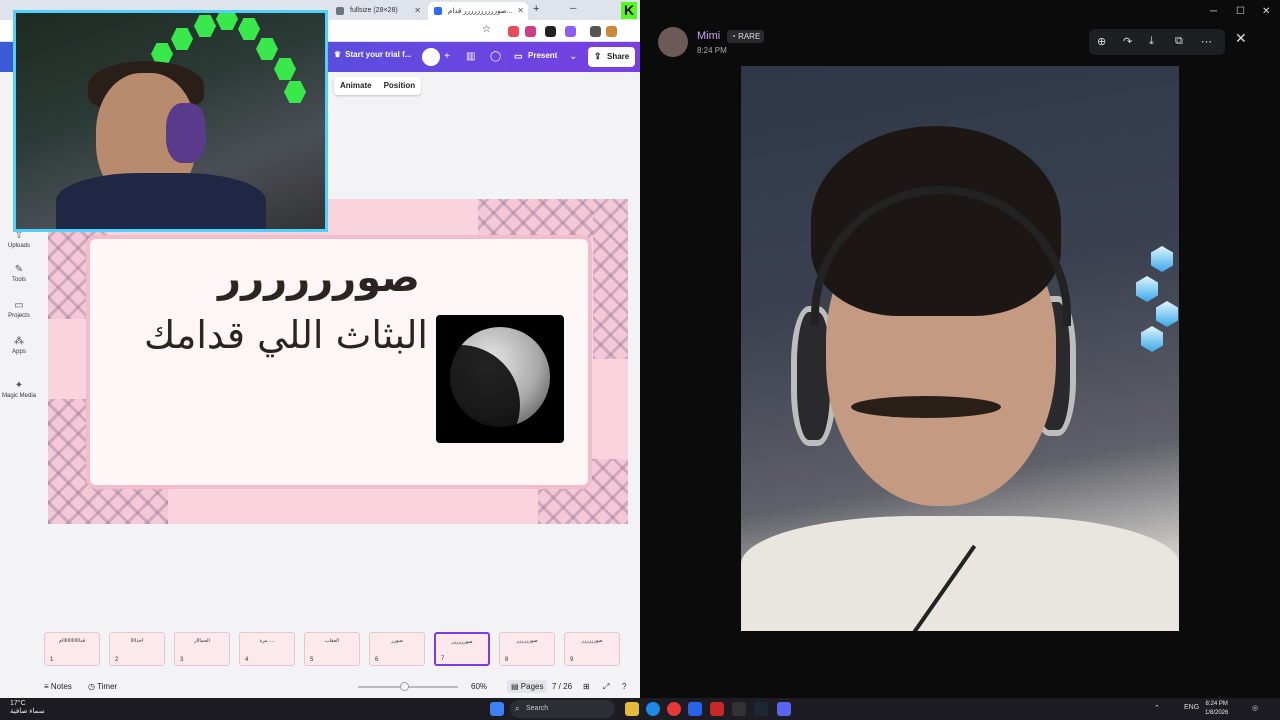 The image size is (1280, 720). I want to click on page-thumbnail: مرة .... 4, so click(267, 649).